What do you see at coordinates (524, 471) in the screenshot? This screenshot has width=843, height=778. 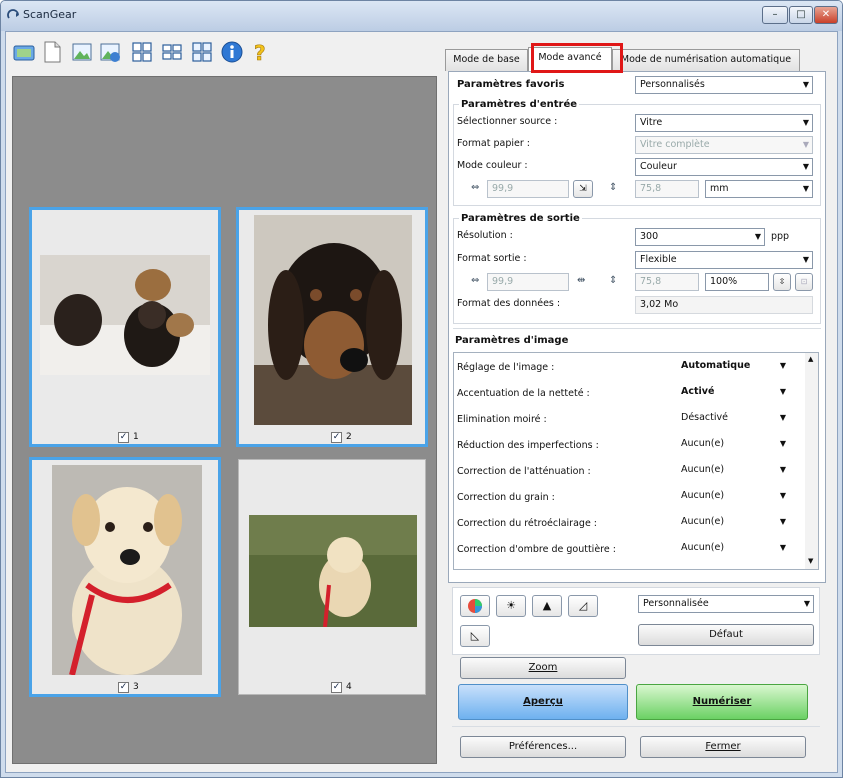 I see `image-setting-label: Correction de l'atténuation :` at bounding box center [524, 471].